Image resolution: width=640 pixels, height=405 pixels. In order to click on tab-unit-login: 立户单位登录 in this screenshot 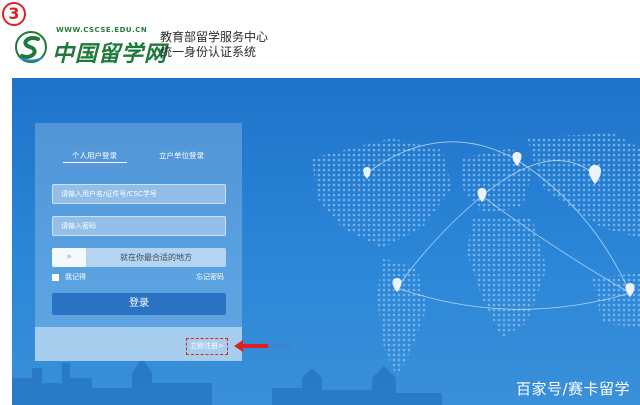, I will do `click(181, 155)`.